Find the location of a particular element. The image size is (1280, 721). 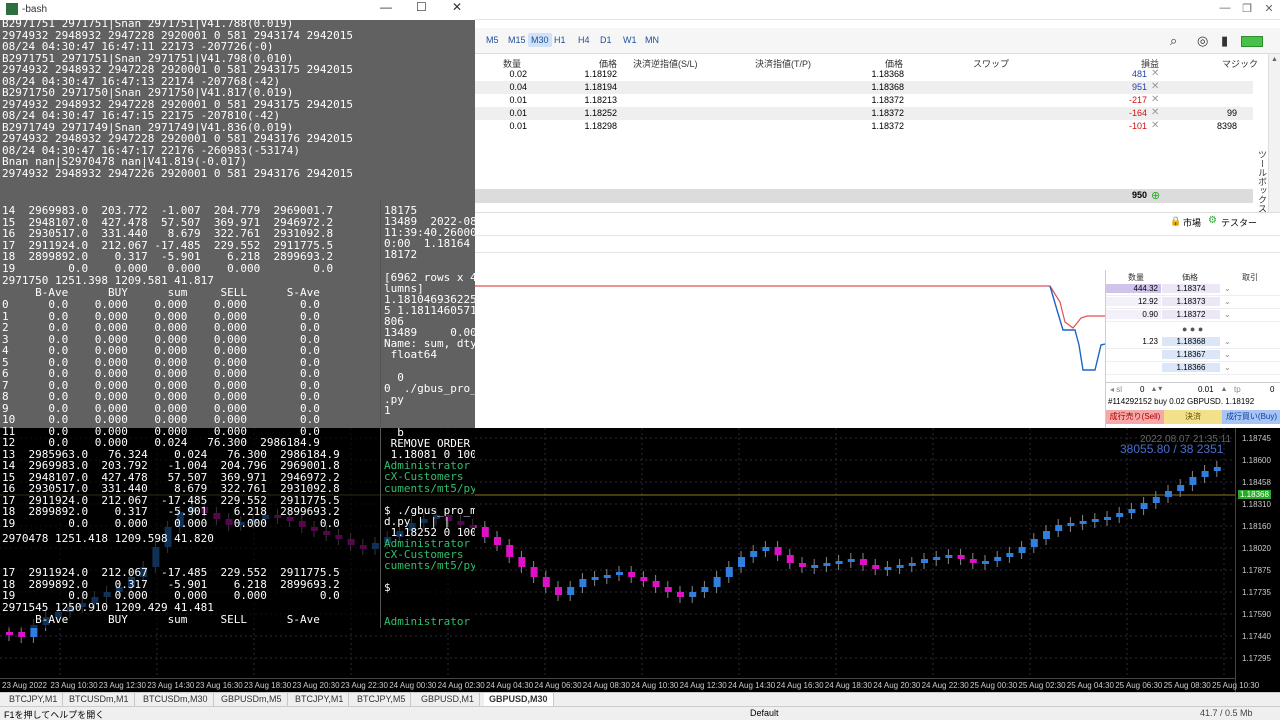

time-axis-label: 24 Aug 22:30 is located at coordinates (945, 685).